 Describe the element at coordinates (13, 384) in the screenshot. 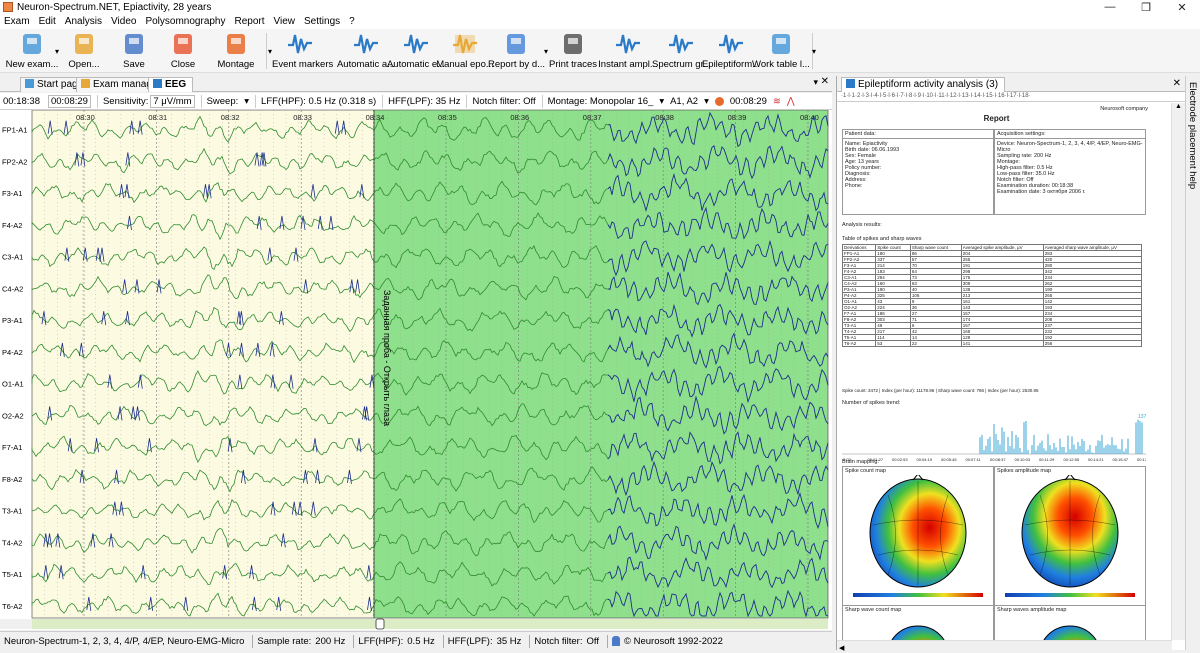

I see `eeg-channel-label: O1-A1` at that location.